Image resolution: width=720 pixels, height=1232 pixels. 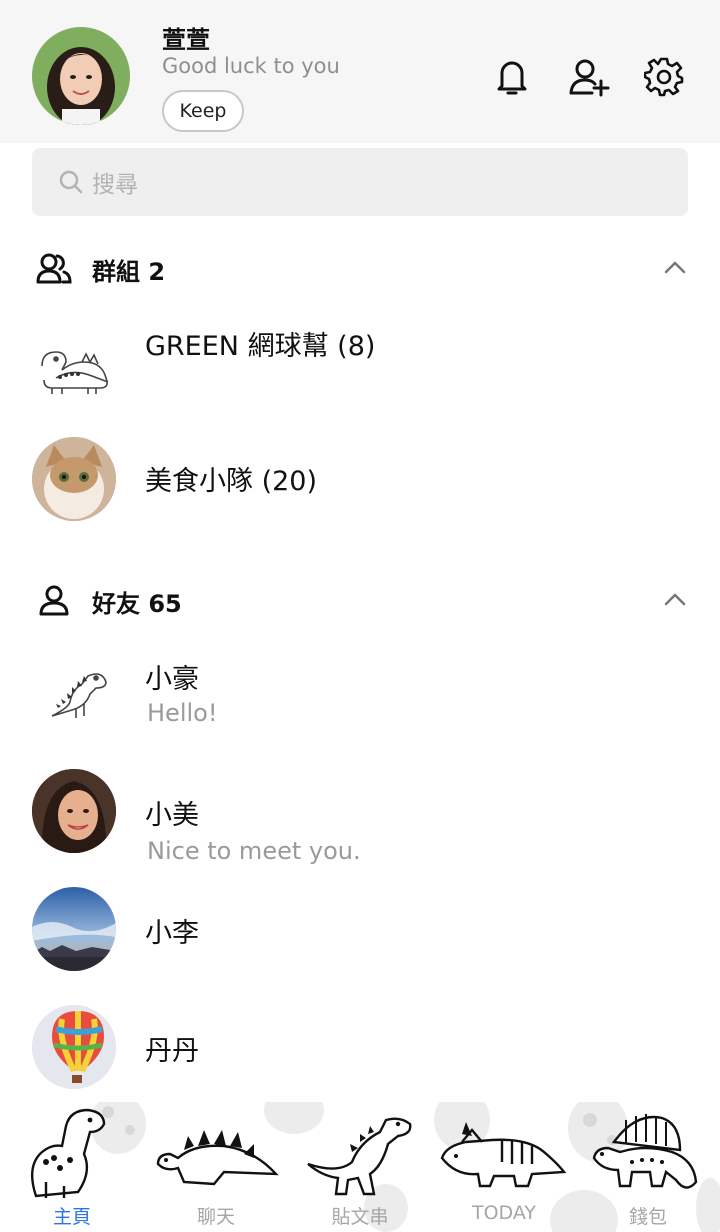 I want to click on tab-chat-label: 聊天, so click(x=215, y=1217).